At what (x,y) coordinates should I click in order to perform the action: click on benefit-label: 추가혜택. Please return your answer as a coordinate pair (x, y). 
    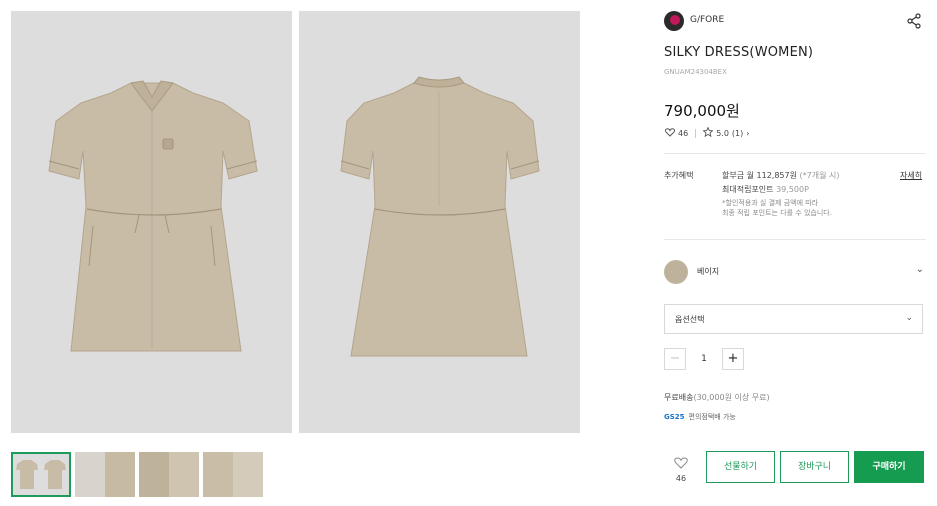
    Looking at the image, I should click on (679, 175).